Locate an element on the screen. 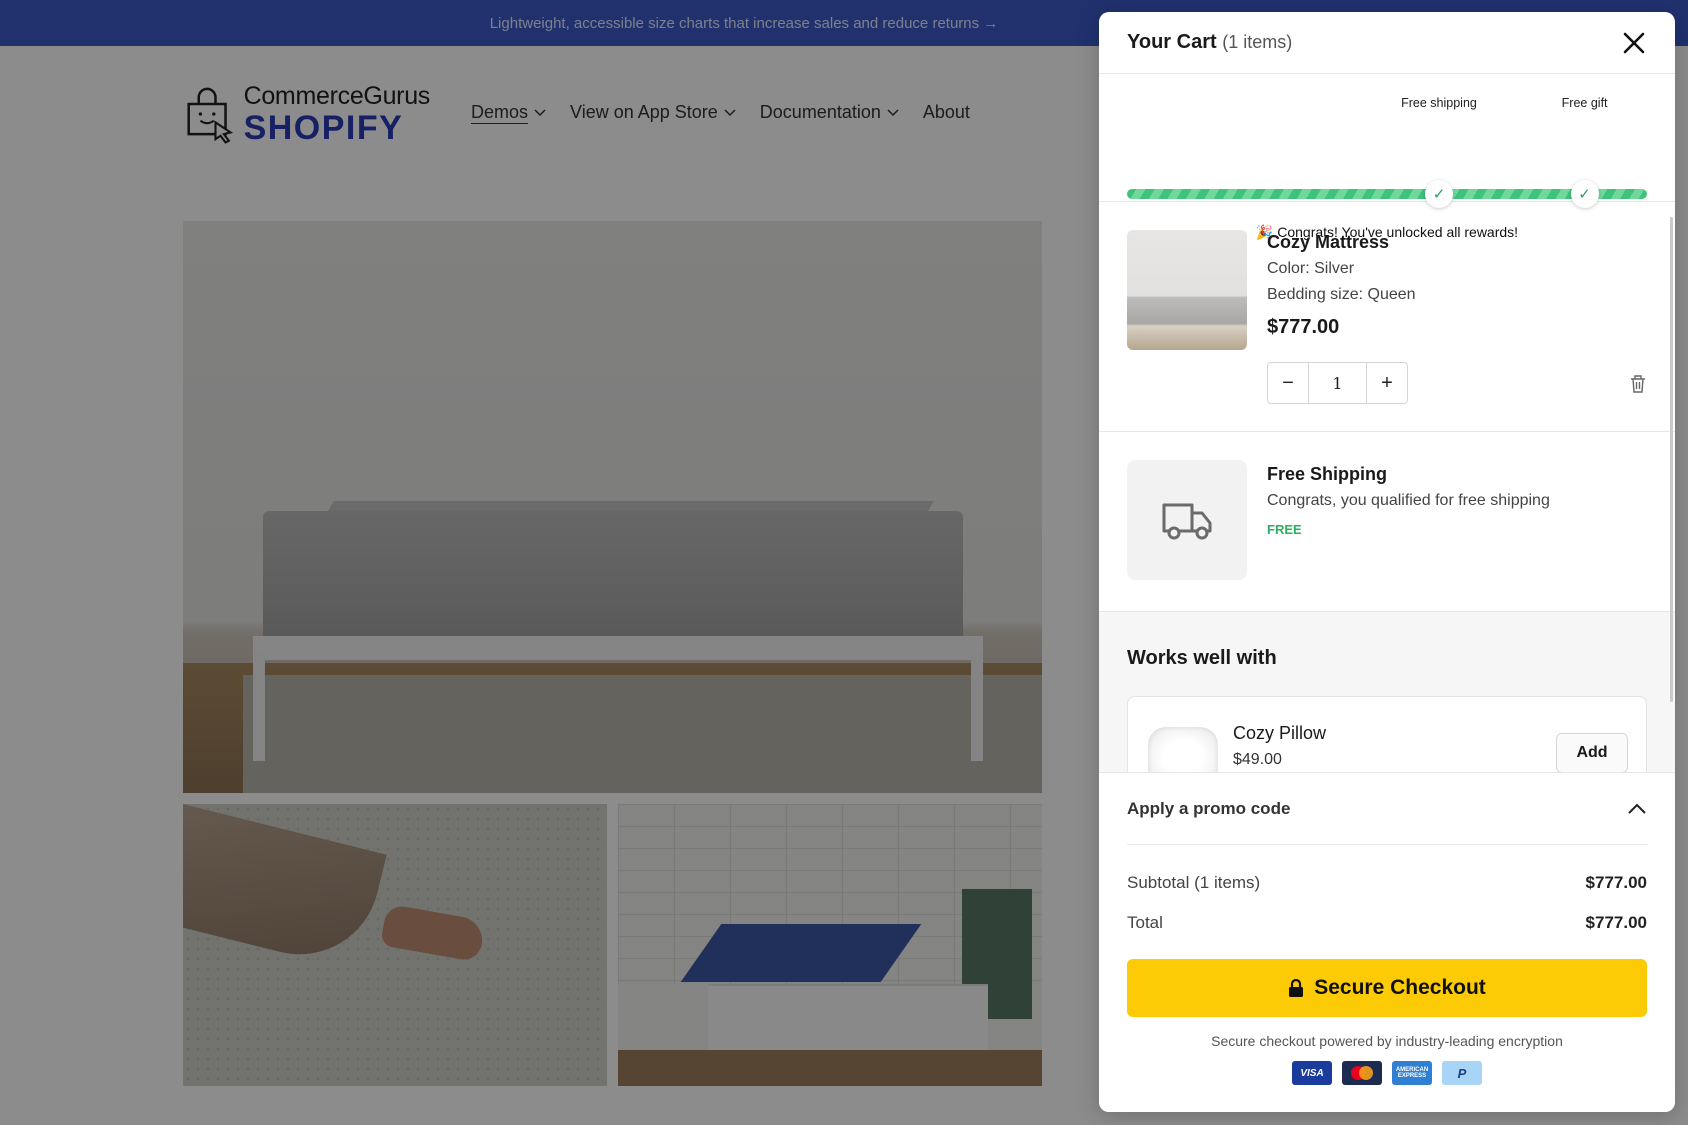  cart-title-text: Your Cart is located at coordinates (1172, 42).